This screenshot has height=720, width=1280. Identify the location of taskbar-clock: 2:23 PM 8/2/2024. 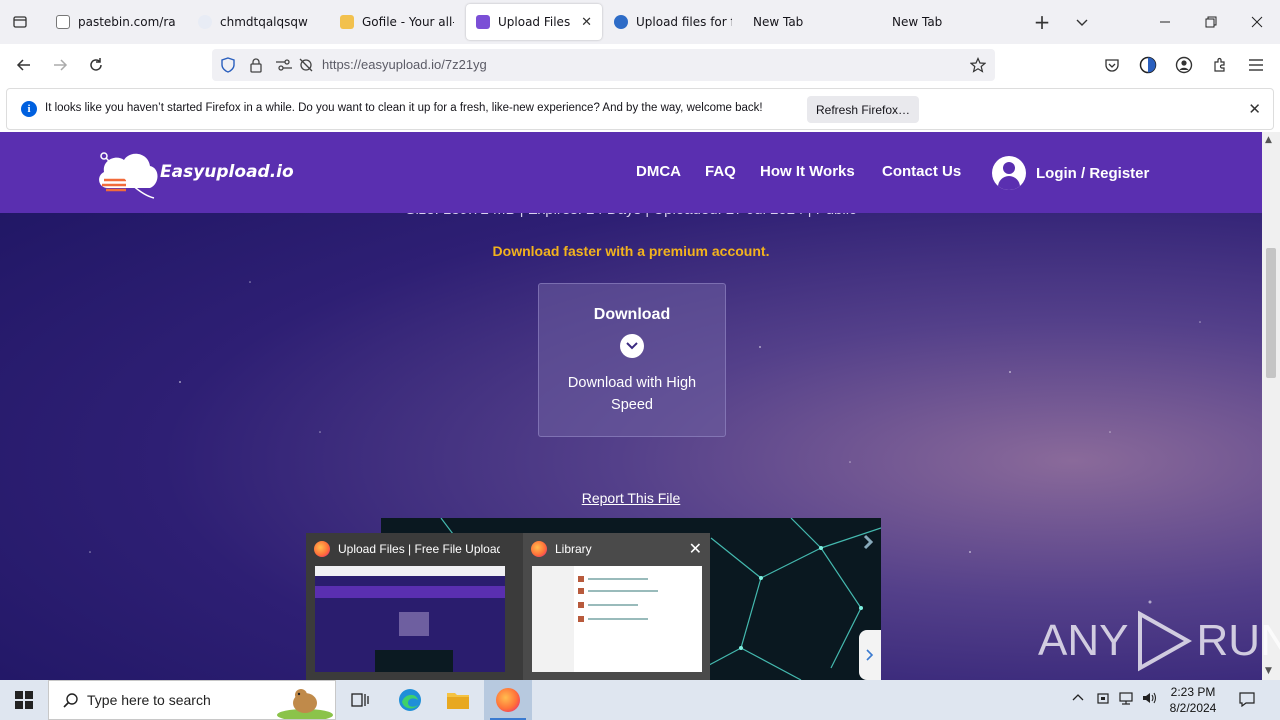
(1193, 700).